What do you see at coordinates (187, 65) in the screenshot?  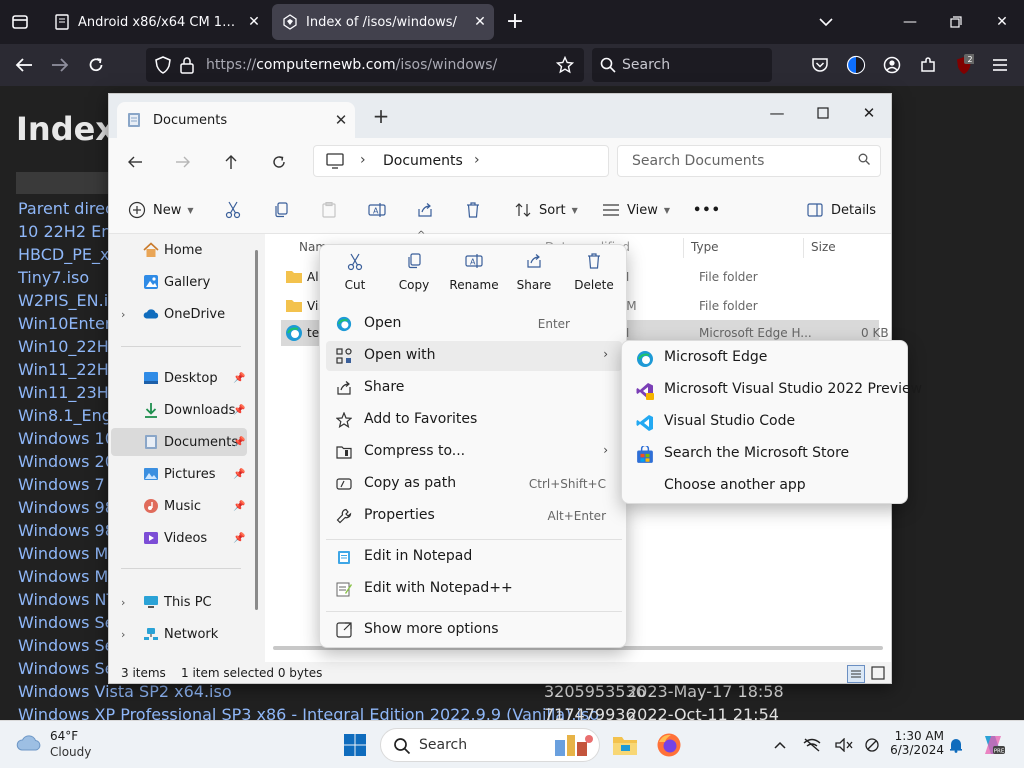 I see `lock-icon` at bounding box center [187, 65].